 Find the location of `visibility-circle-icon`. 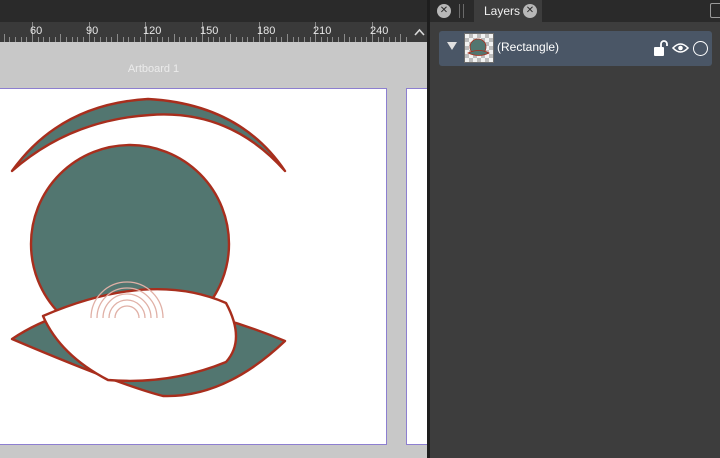

visibility-circle-icon is located at coordinates (700, 48).